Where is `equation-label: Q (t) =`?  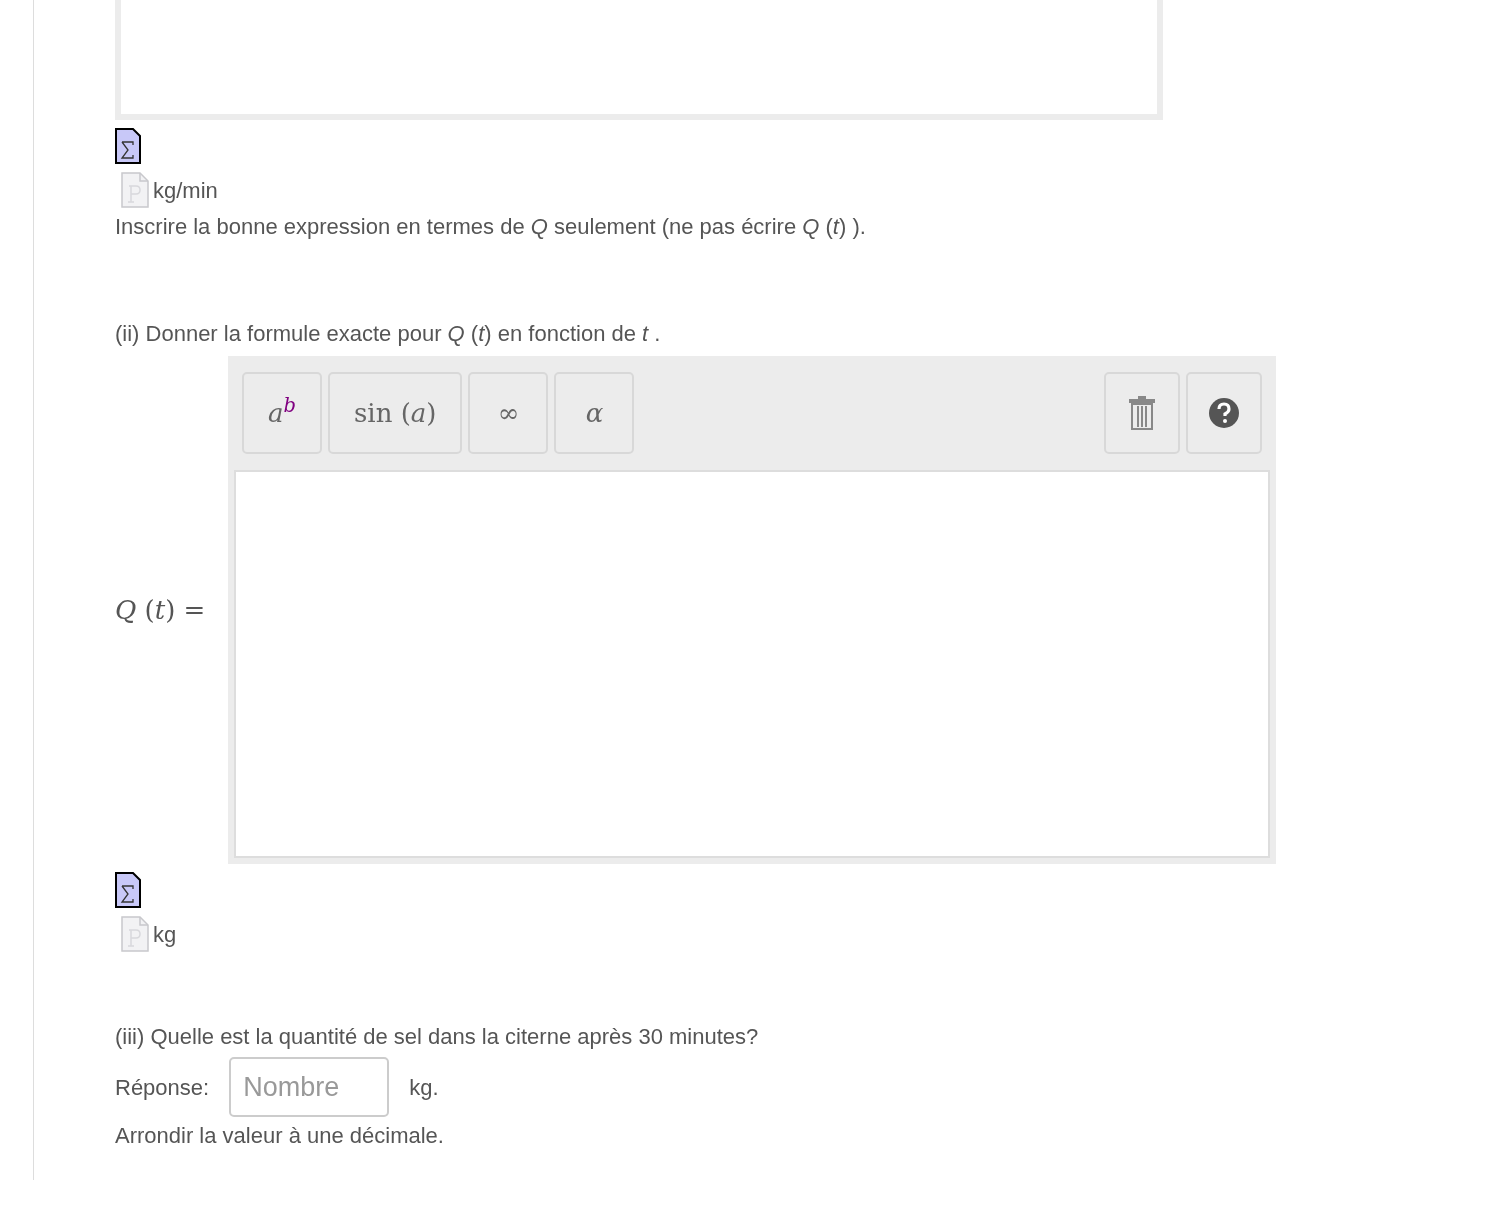 equation-label: Q (t) = is located at coordinates (161, 610).